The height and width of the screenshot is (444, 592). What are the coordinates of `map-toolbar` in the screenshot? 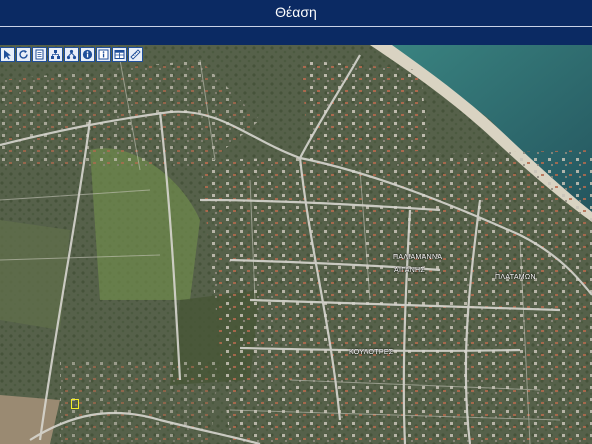 It's located at (71, 54).